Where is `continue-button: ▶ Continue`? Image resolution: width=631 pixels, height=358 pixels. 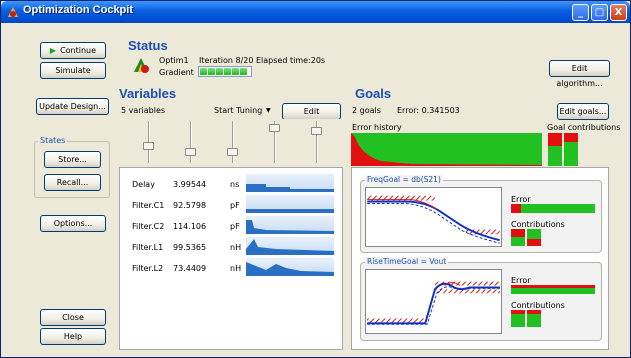 continue-button: ▶ Continue is located at coordinates (73, 50).